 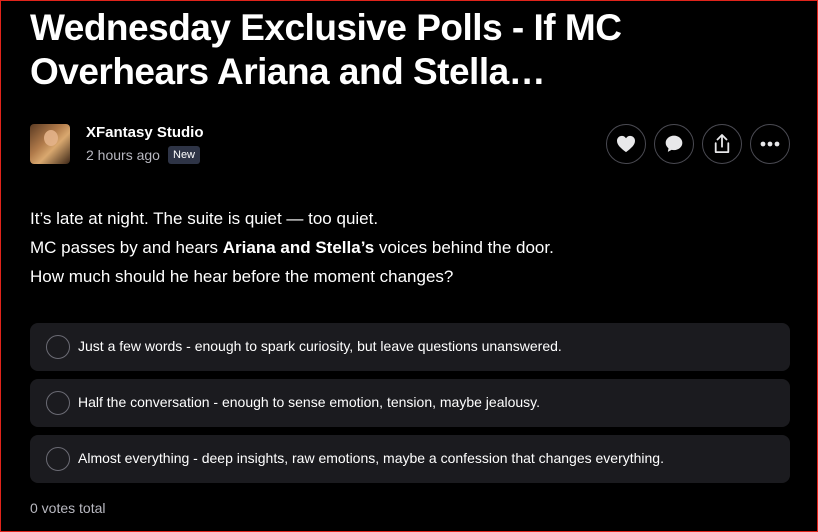 I want to click on body-text: MC passes by and hears, so click(x=126, y=247).